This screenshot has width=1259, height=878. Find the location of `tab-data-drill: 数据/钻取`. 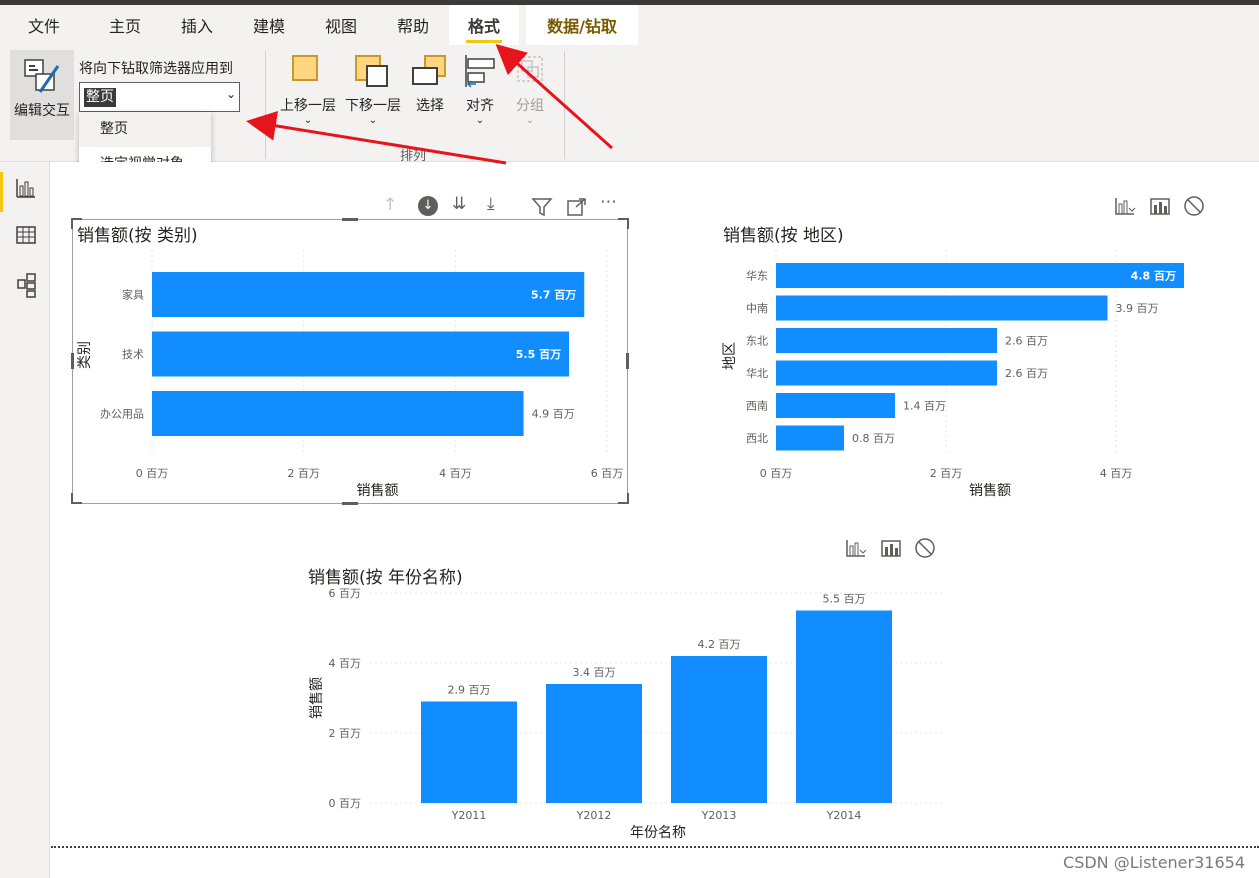

tab-data-drill: 数据/钻取 is located at coordinates (582, 25).